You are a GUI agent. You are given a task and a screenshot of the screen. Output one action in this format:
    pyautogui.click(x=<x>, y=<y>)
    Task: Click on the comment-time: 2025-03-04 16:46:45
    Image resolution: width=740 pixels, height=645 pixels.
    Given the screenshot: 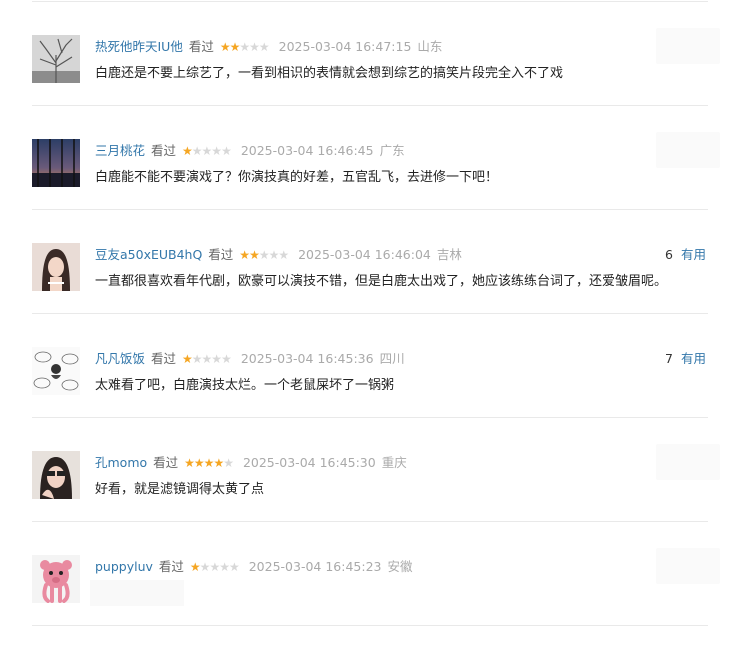 What is the action you would take?
    pyautogui.click(x=307, y=150)
    